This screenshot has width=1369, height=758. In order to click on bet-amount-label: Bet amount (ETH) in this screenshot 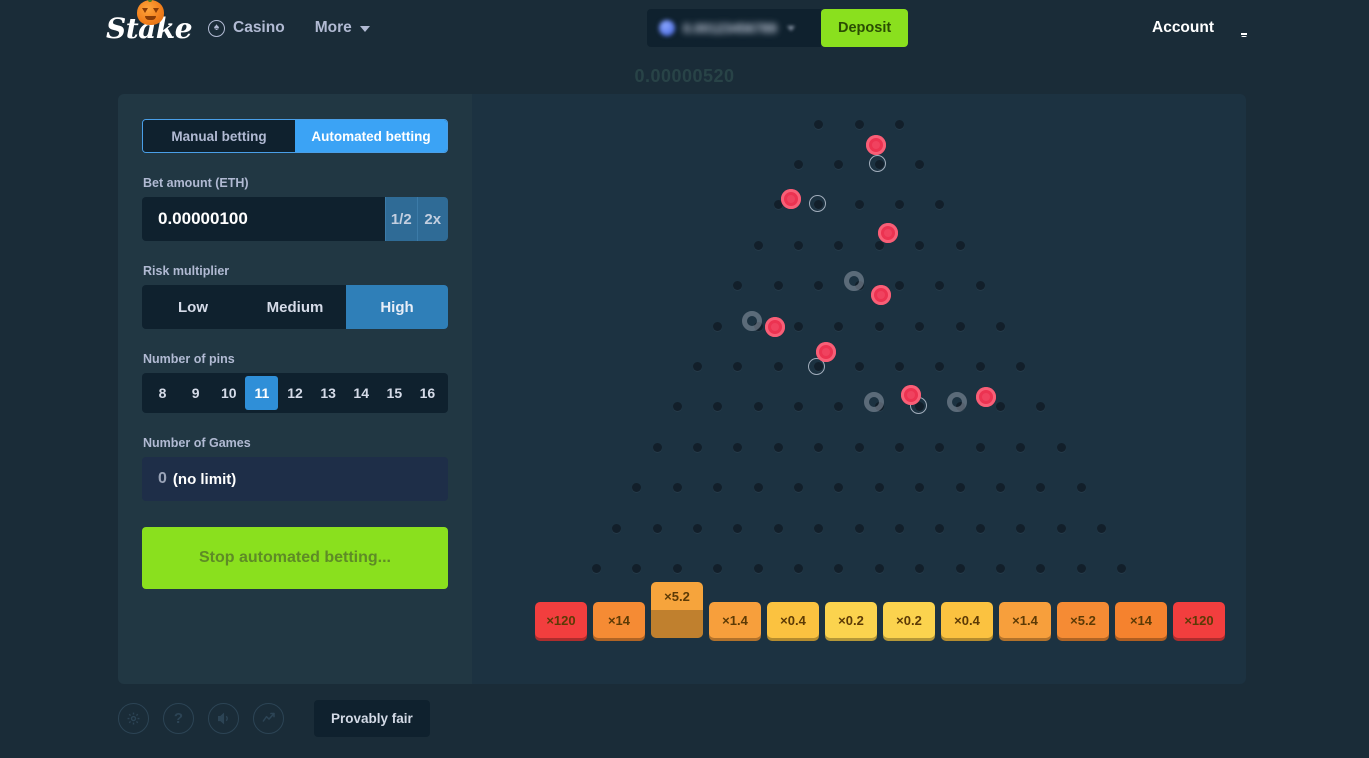, I will do `click(196, 183)`.